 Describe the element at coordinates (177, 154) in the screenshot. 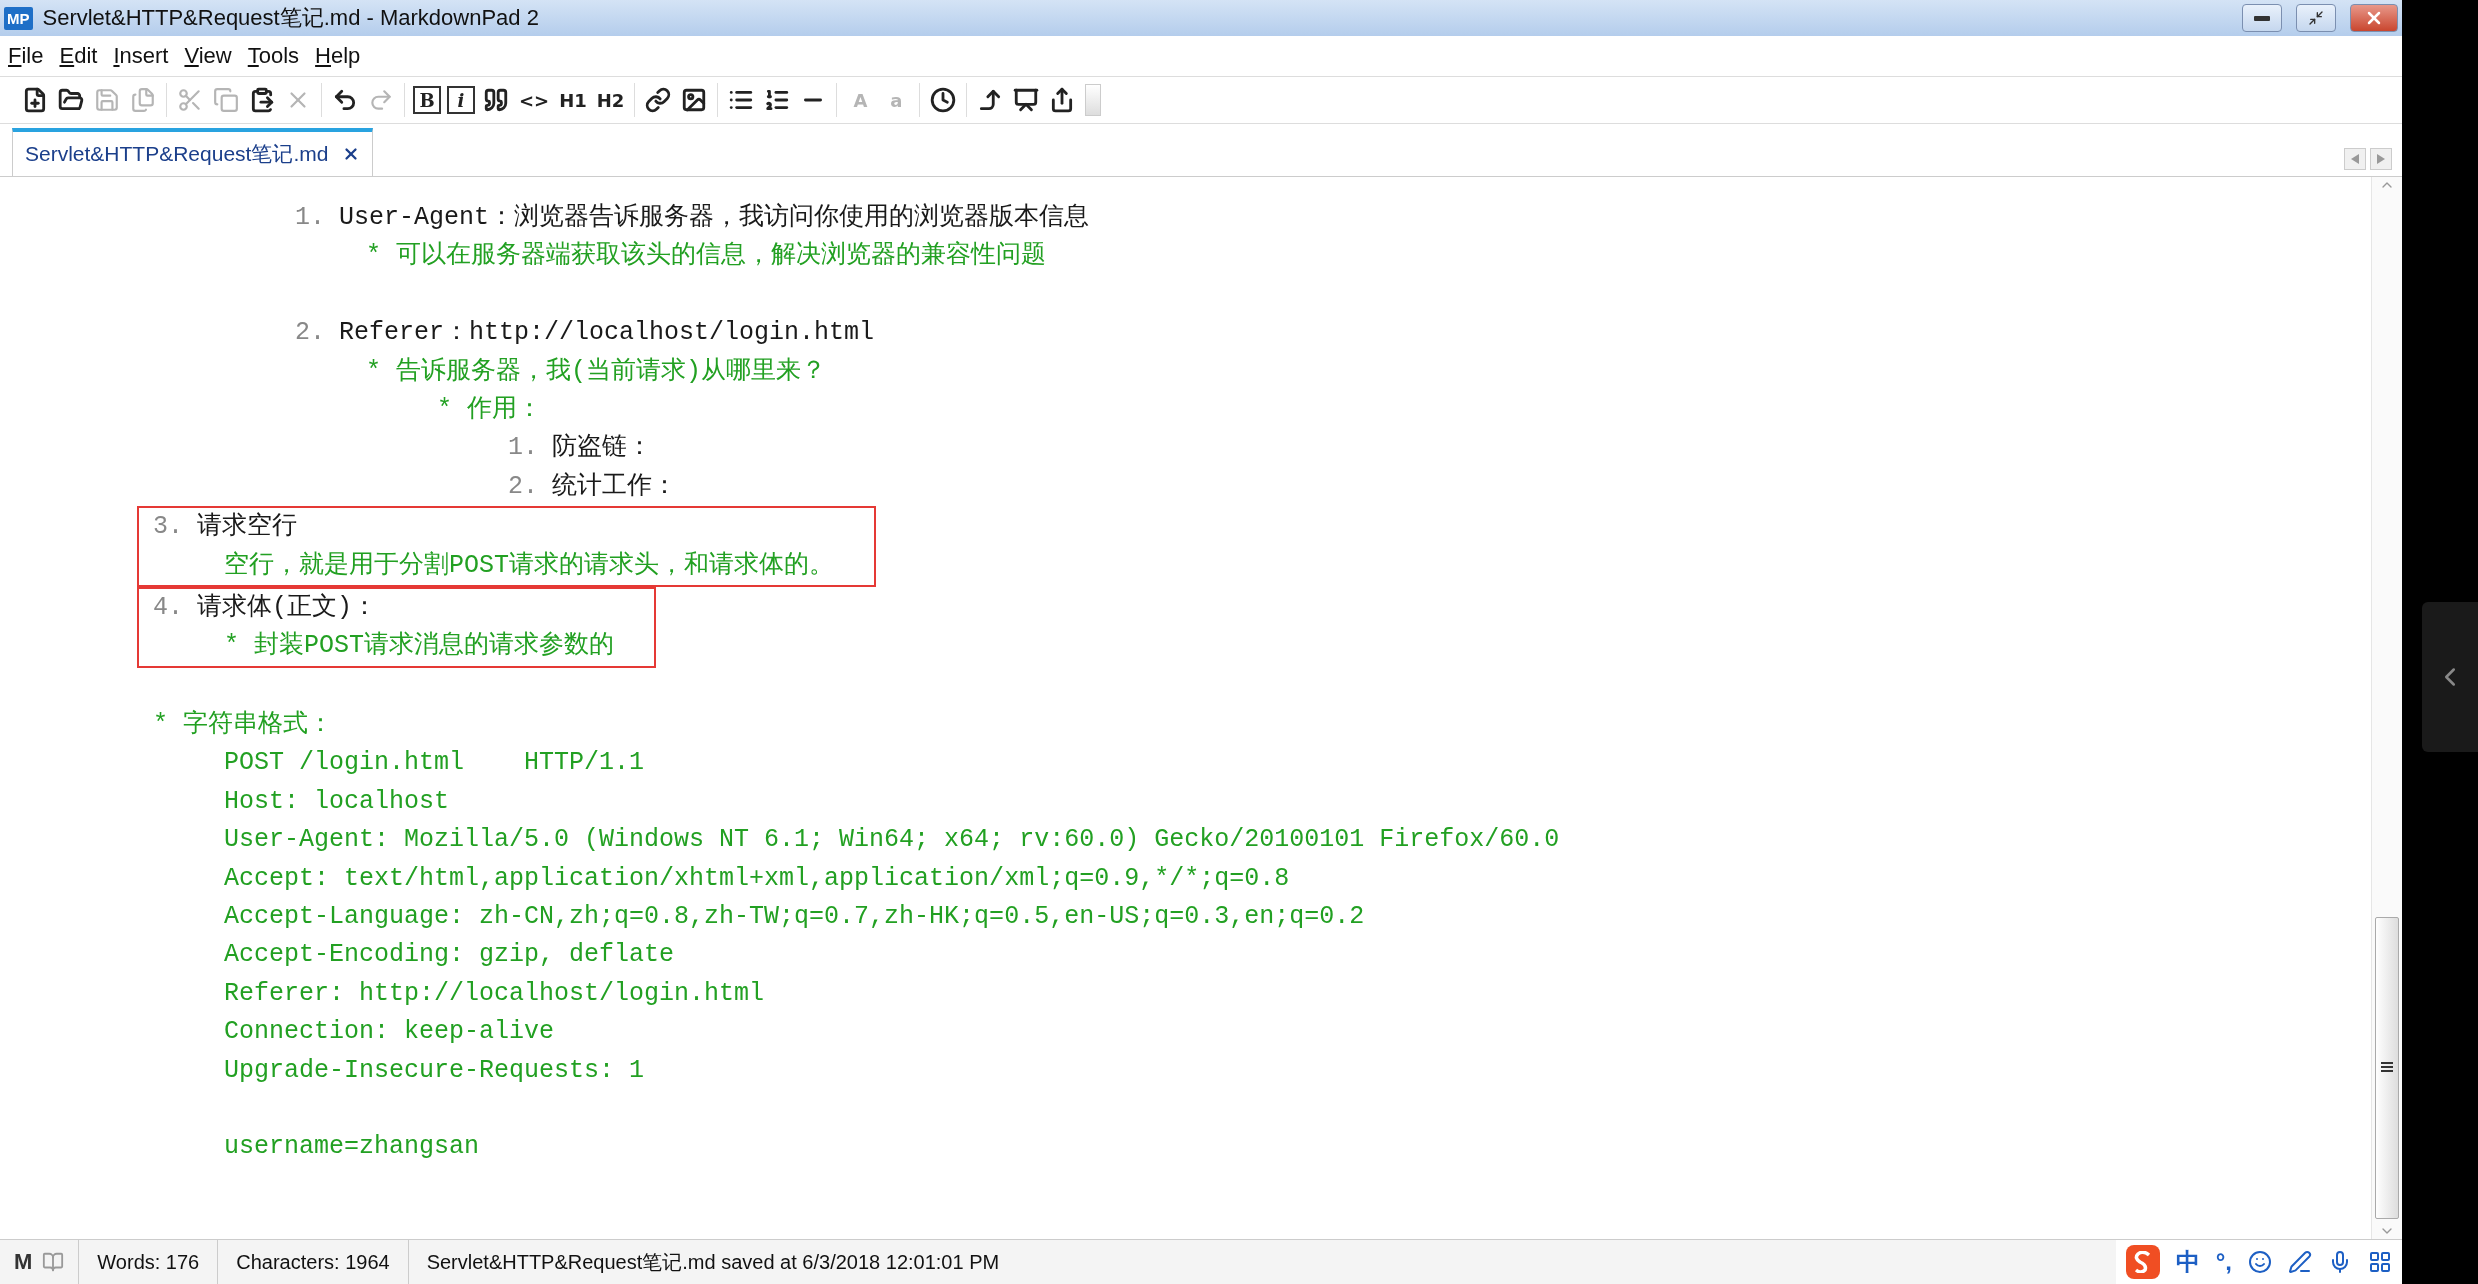

I see `tab-label: Servlet&HTTP&Request笔记.md` at that location.